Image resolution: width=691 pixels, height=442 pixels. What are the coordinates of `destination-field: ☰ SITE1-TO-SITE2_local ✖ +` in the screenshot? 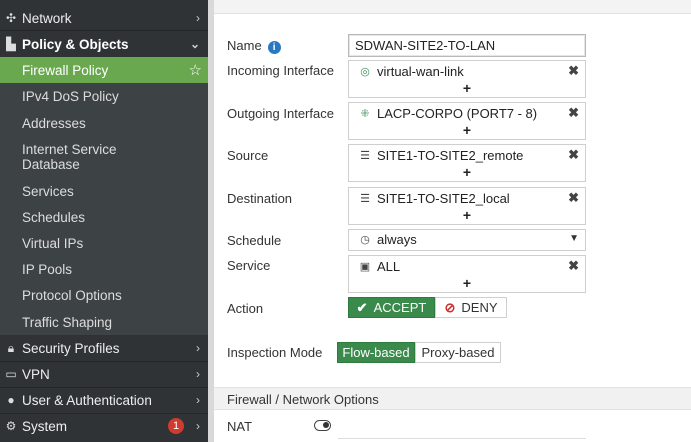 It's located at (467, 206).